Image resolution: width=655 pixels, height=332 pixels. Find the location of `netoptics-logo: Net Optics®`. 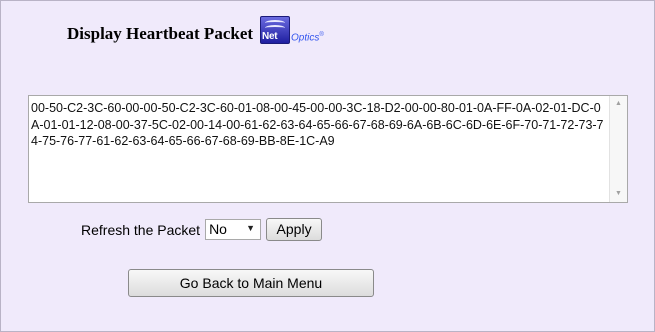

netoptics-logo: Net Optics® is located at coordinates (292, 30).